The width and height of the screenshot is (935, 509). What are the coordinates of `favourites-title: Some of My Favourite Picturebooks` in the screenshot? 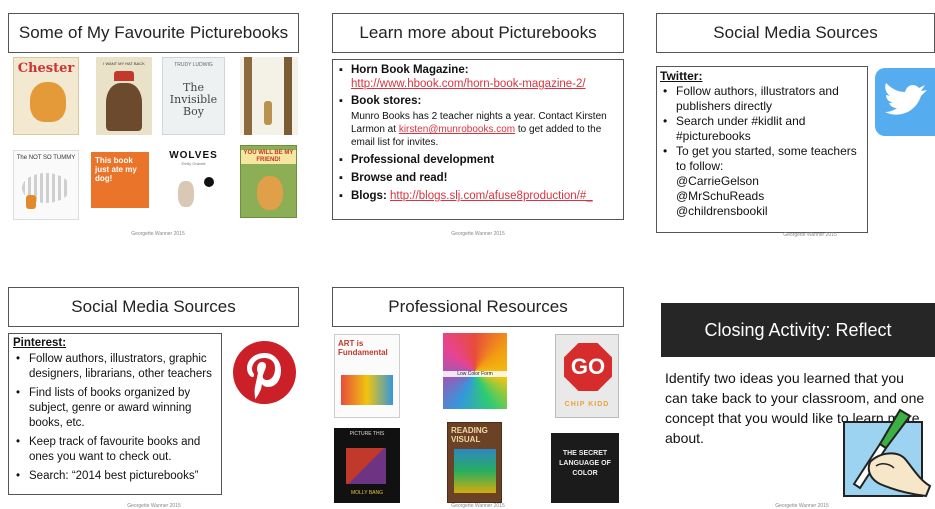 It's located at (153, 33).